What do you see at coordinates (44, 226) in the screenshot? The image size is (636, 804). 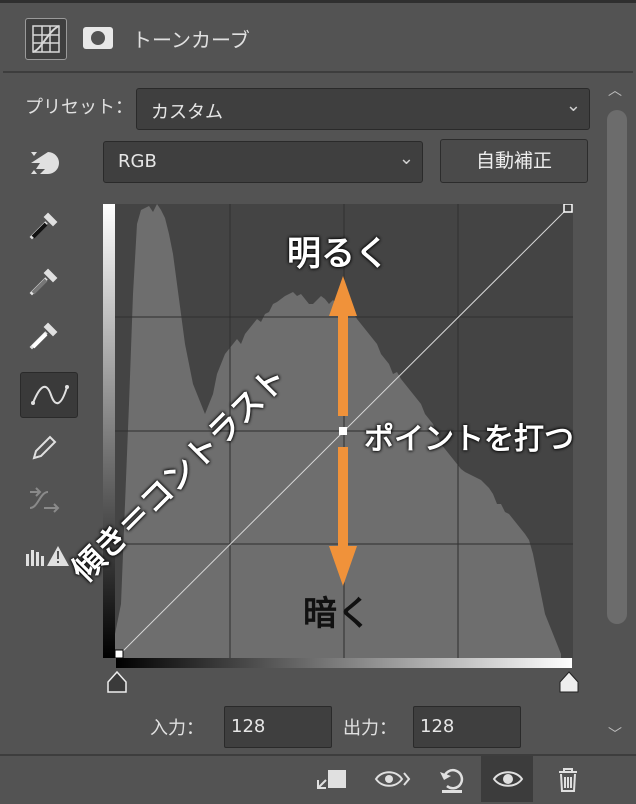 I see `dropper-black-icon` at bounding box center [44, 226].